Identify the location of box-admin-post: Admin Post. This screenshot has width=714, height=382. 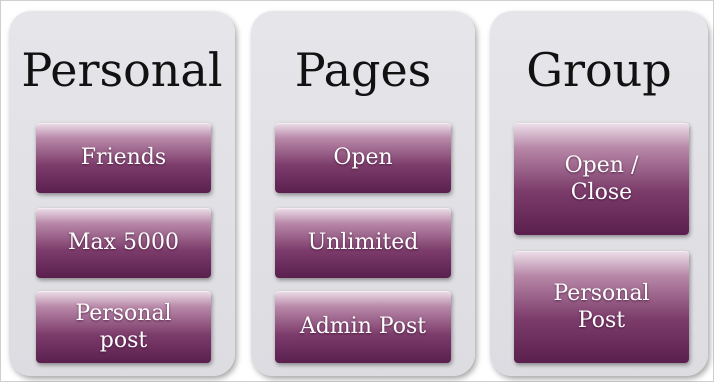
(363, 327).